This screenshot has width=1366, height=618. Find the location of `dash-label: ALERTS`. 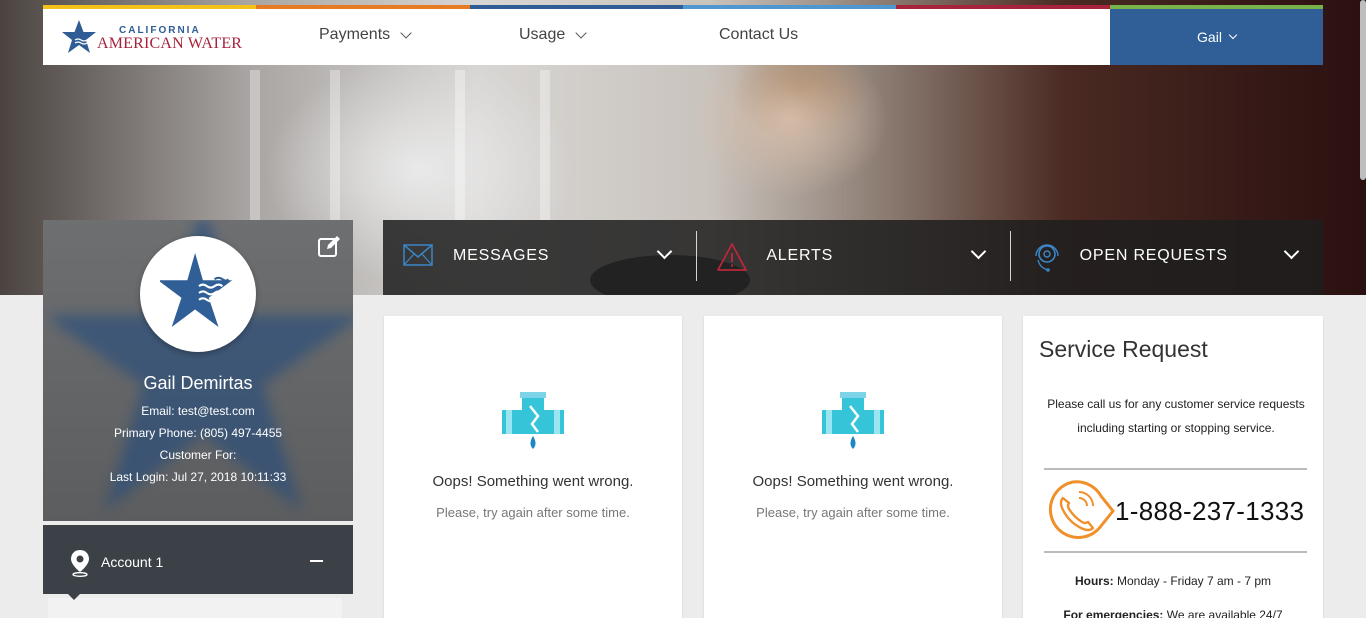

dash-label: ALERTS is located at coordinates (800, 255).